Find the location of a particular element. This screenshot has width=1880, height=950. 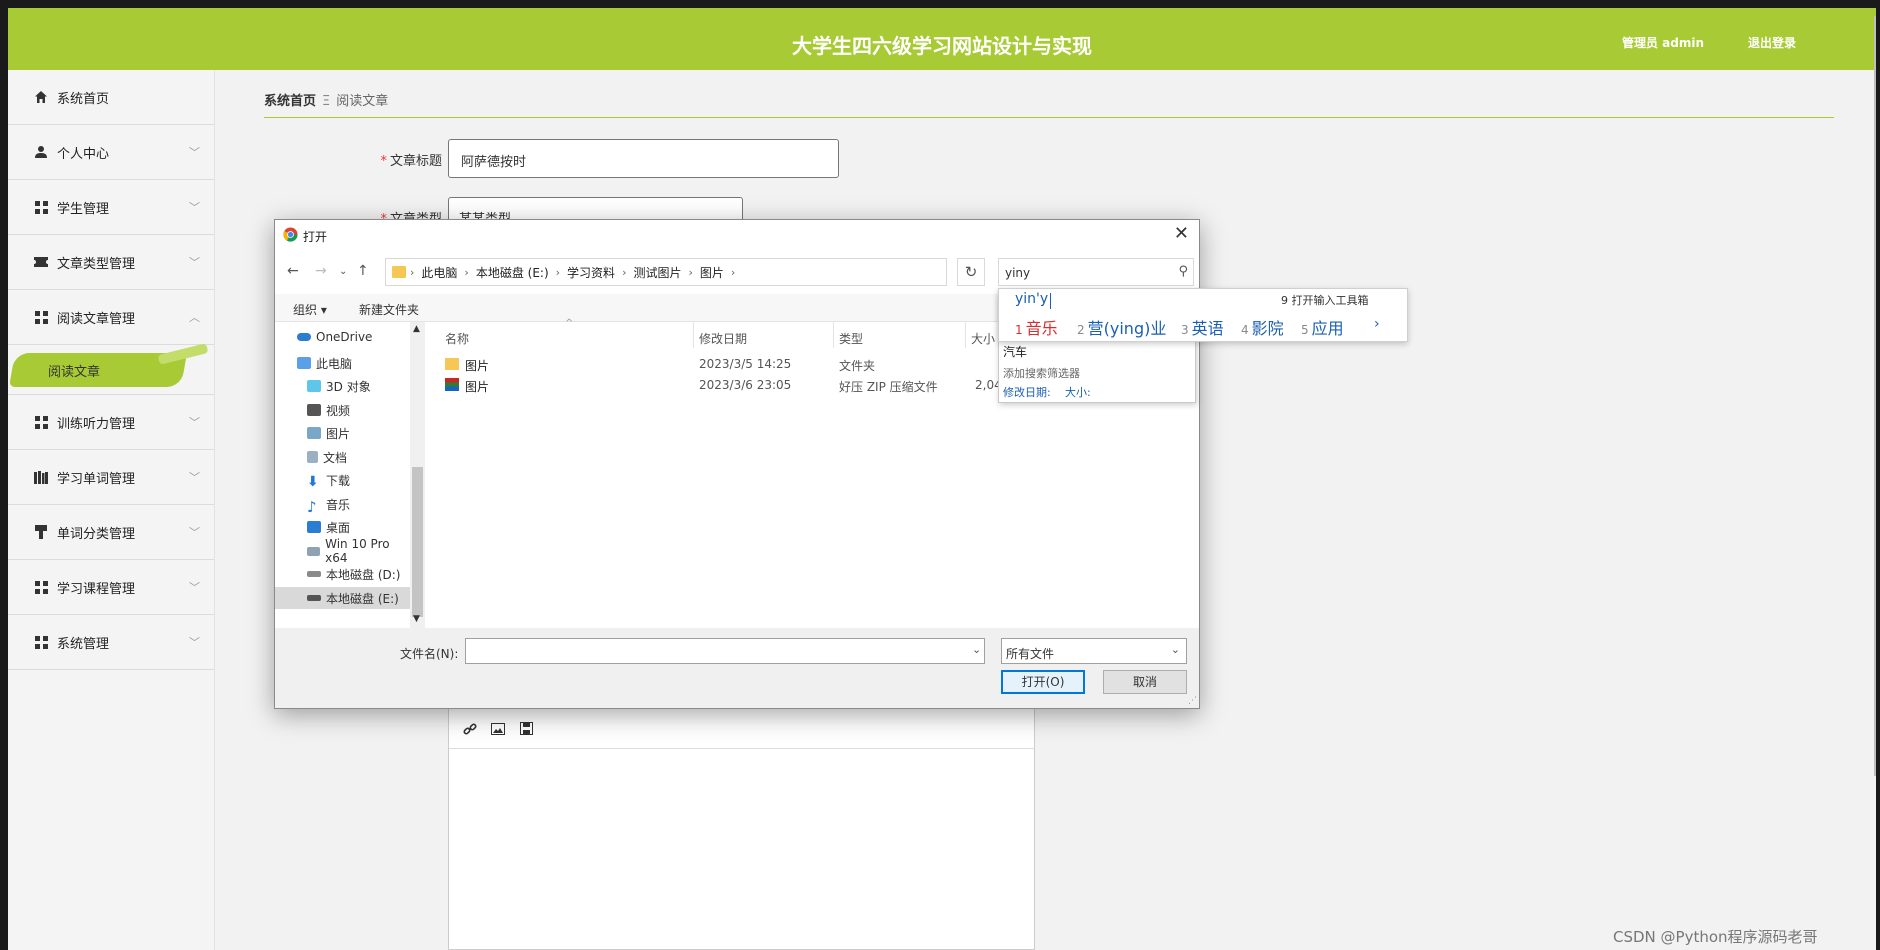

user-icon is located at coordinates (41, 152).